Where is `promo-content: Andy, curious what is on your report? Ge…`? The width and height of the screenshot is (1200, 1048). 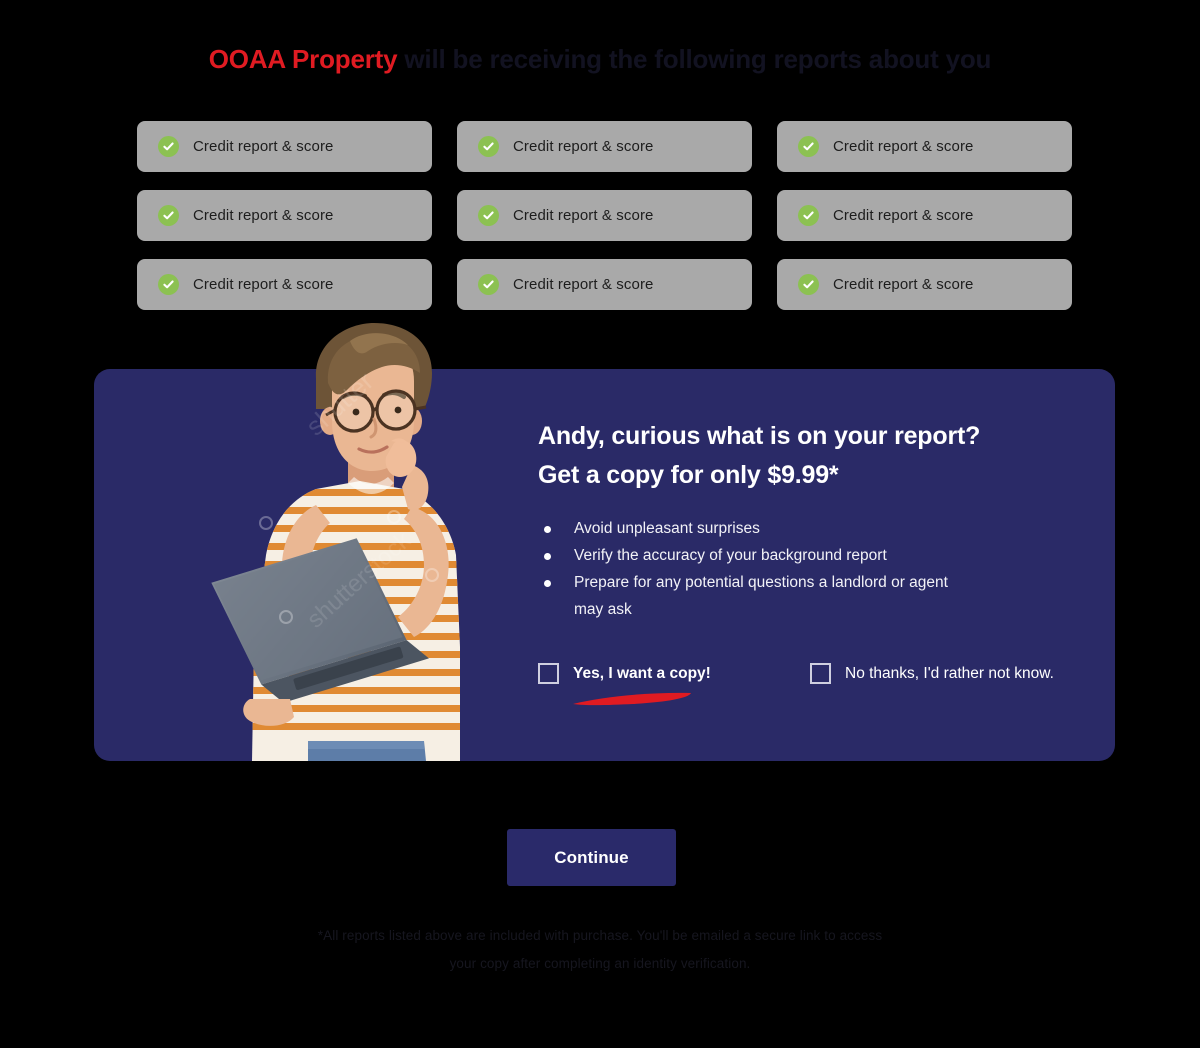 promo-content: Andy, curious what is on your report? Ge… is located at coordinates (818, 520).